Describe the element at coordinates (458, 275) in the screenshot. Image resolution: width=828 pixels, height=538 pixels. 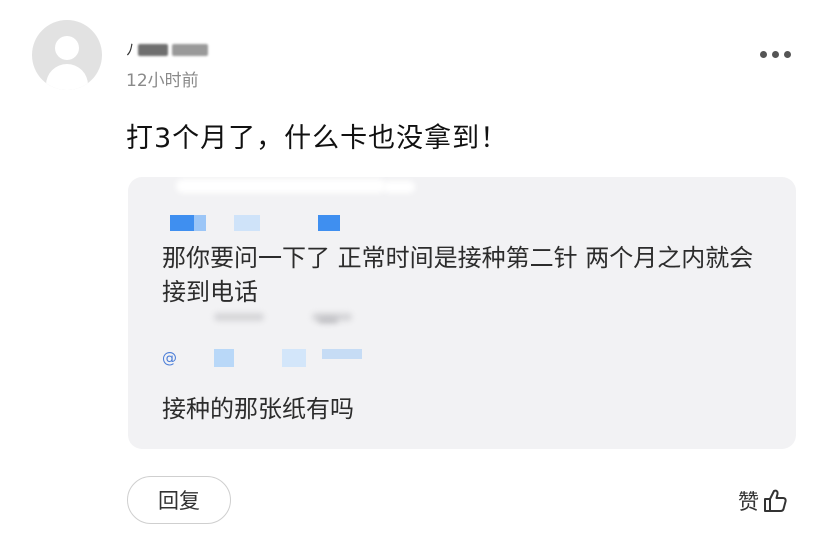
I see `reply-text: 那你要问一下了 正常时间是接种第二针 两个月之内就会接到电话` at that location.